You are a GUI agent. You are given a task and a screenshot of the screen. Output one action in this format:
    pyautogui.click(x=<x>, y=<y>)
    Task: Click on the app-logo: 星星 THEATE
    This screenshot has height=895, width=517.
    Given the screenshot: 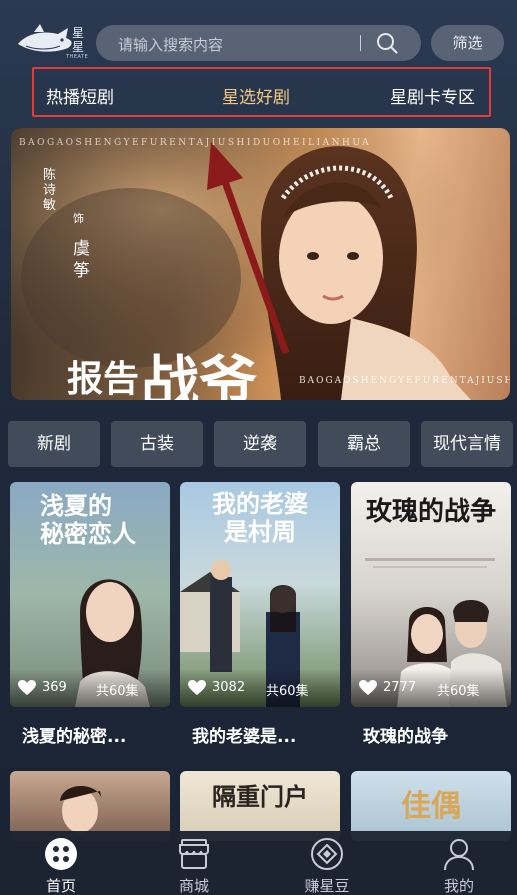 What is the action you would take?
    pyautogui.click(x=54, y=40)
    